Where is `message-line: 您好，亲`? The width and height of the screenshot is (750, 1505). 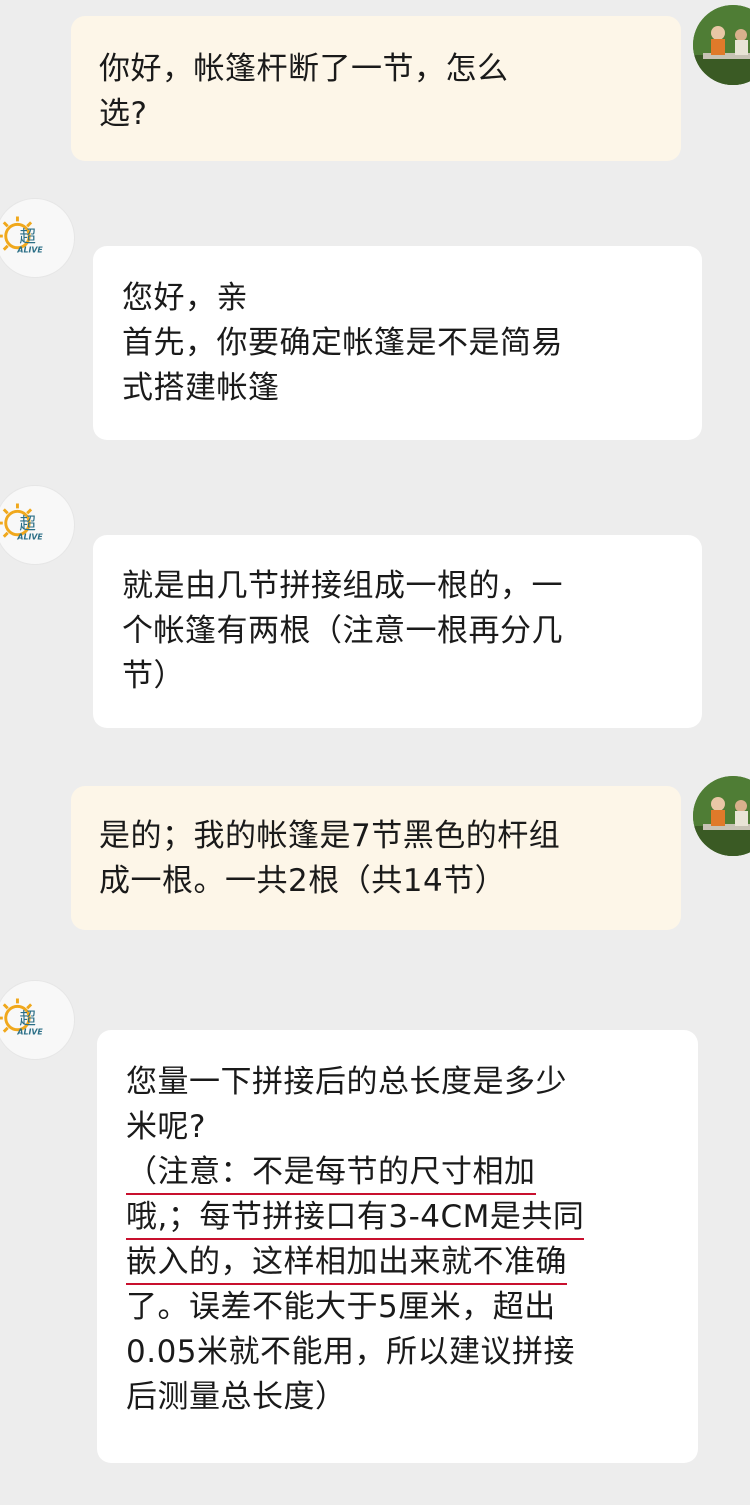 message-line: 您好，亲 is located at coordinates (185, 298).